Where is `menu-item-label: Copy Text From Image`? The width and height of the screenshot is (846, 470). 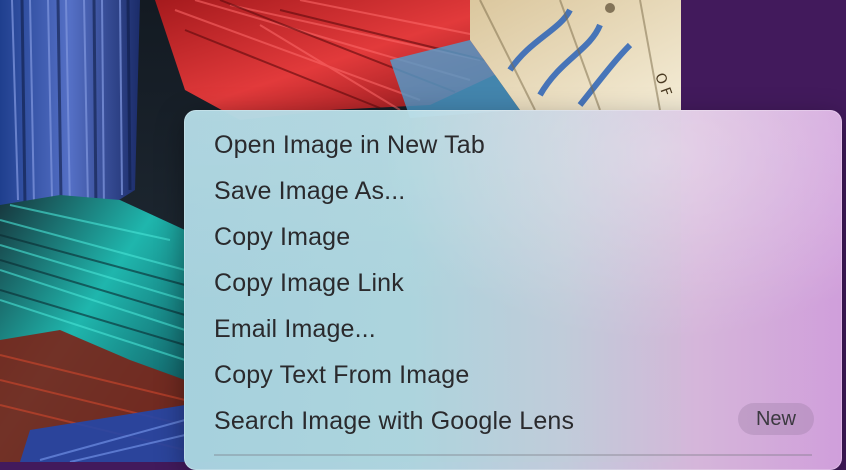
menu-item-label: Copy Text From Image is located at coordinates (342, 375).